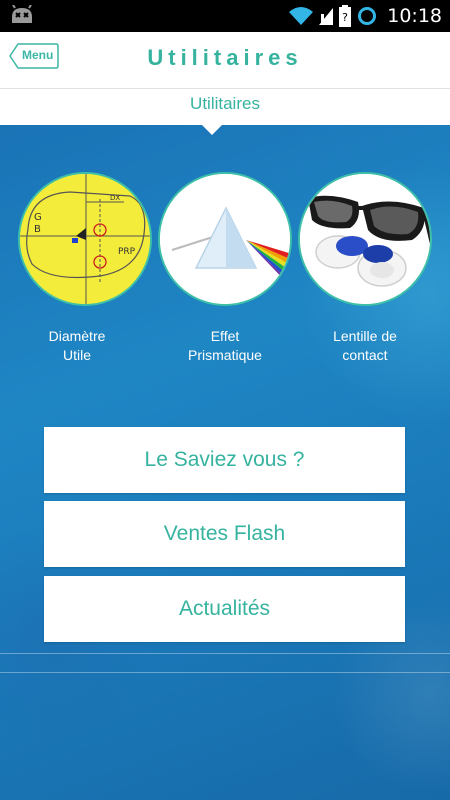 The image size is (450, 800). I want to click on sub-tab-title: Utilitaires, so click(225, 103).